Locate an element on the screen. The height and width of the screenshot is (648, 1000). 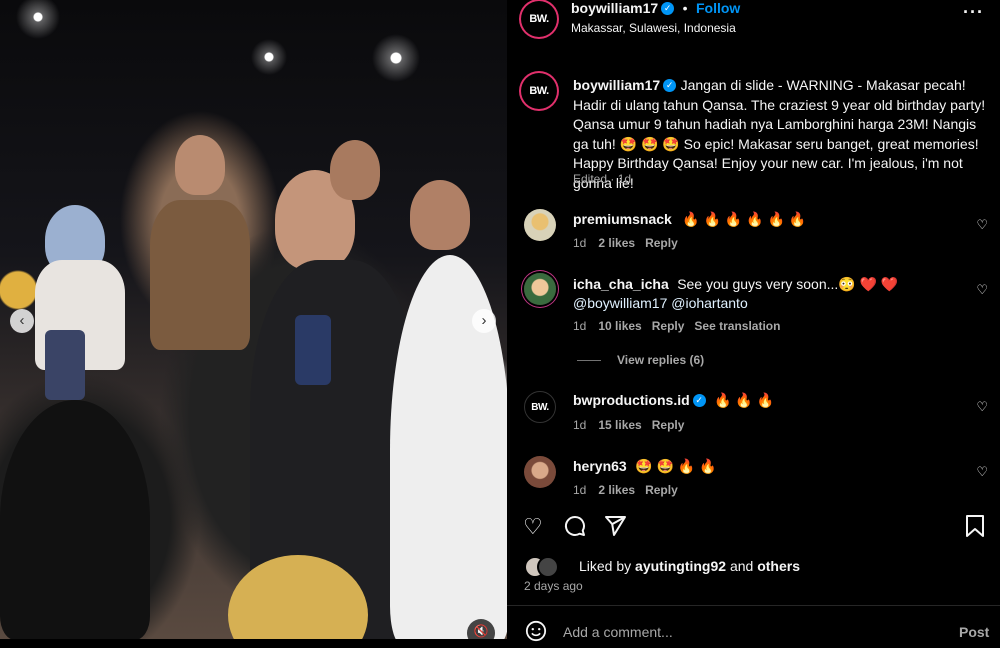
follow-button: Follow is located at coordinates (718, 8).